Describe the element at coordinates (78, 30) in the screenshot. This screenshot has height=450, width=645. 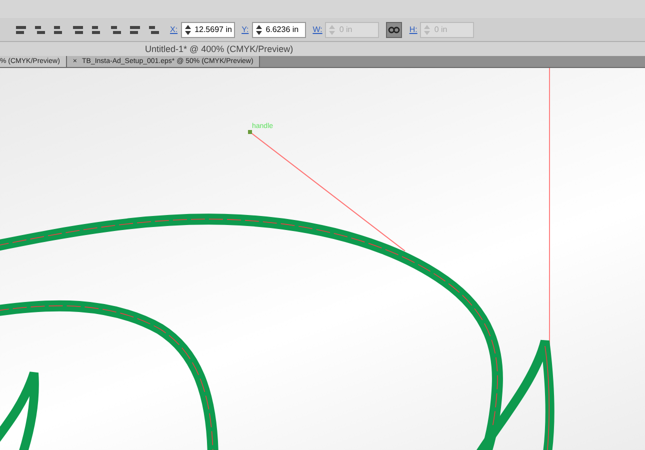
I see `align-right-icon` at that location.